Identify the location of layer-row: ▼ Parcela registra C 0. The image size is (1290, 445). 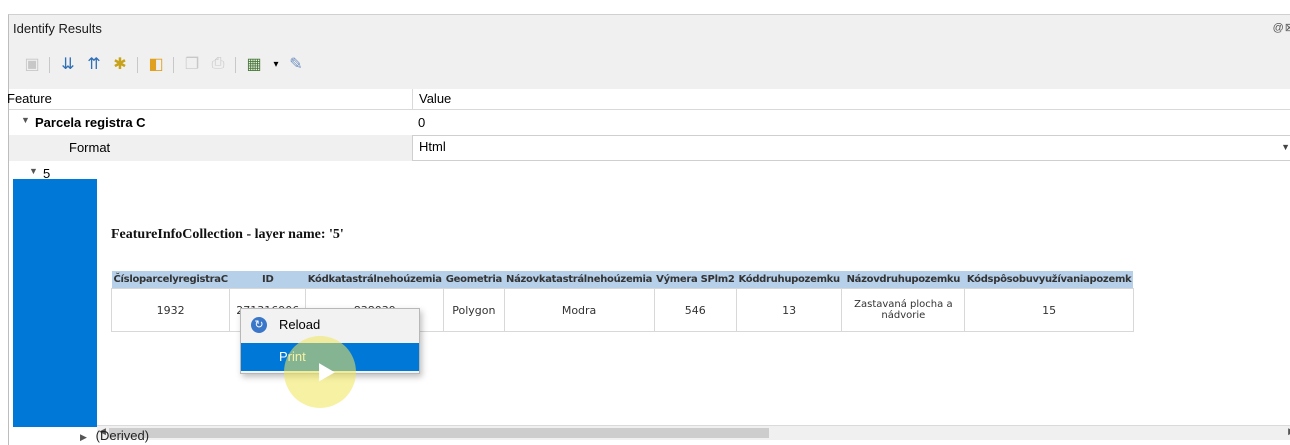
(649, 123).